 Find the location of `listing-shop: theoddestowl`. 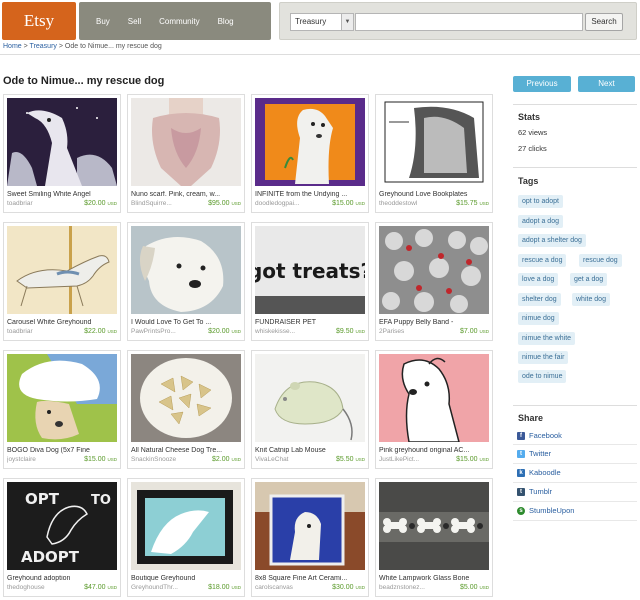

listing-shop: theoddestowl is located at coordinates (409, 203).